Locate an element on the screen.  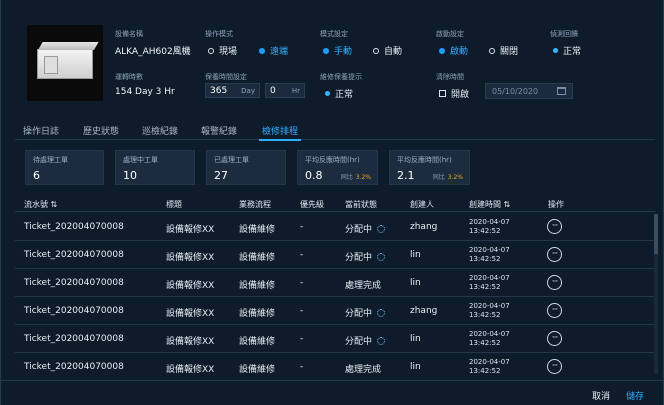
stat-card-pending: 待處理工單 6 is located at coordinates (64, 167).